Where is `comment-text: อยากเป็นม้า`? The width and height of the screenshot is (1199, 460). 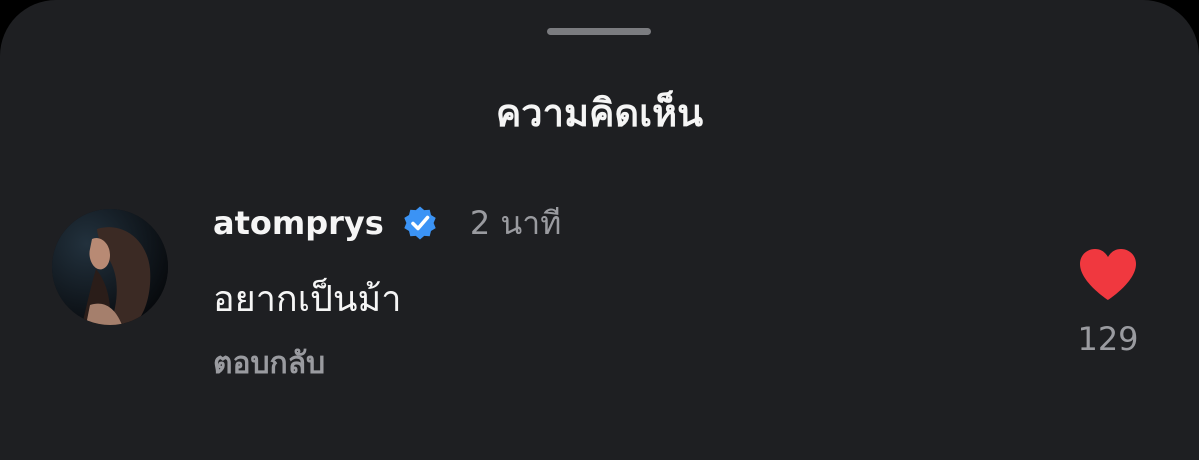 comment-text: อยากเป็นม้า is located at coordinates (307, 299).